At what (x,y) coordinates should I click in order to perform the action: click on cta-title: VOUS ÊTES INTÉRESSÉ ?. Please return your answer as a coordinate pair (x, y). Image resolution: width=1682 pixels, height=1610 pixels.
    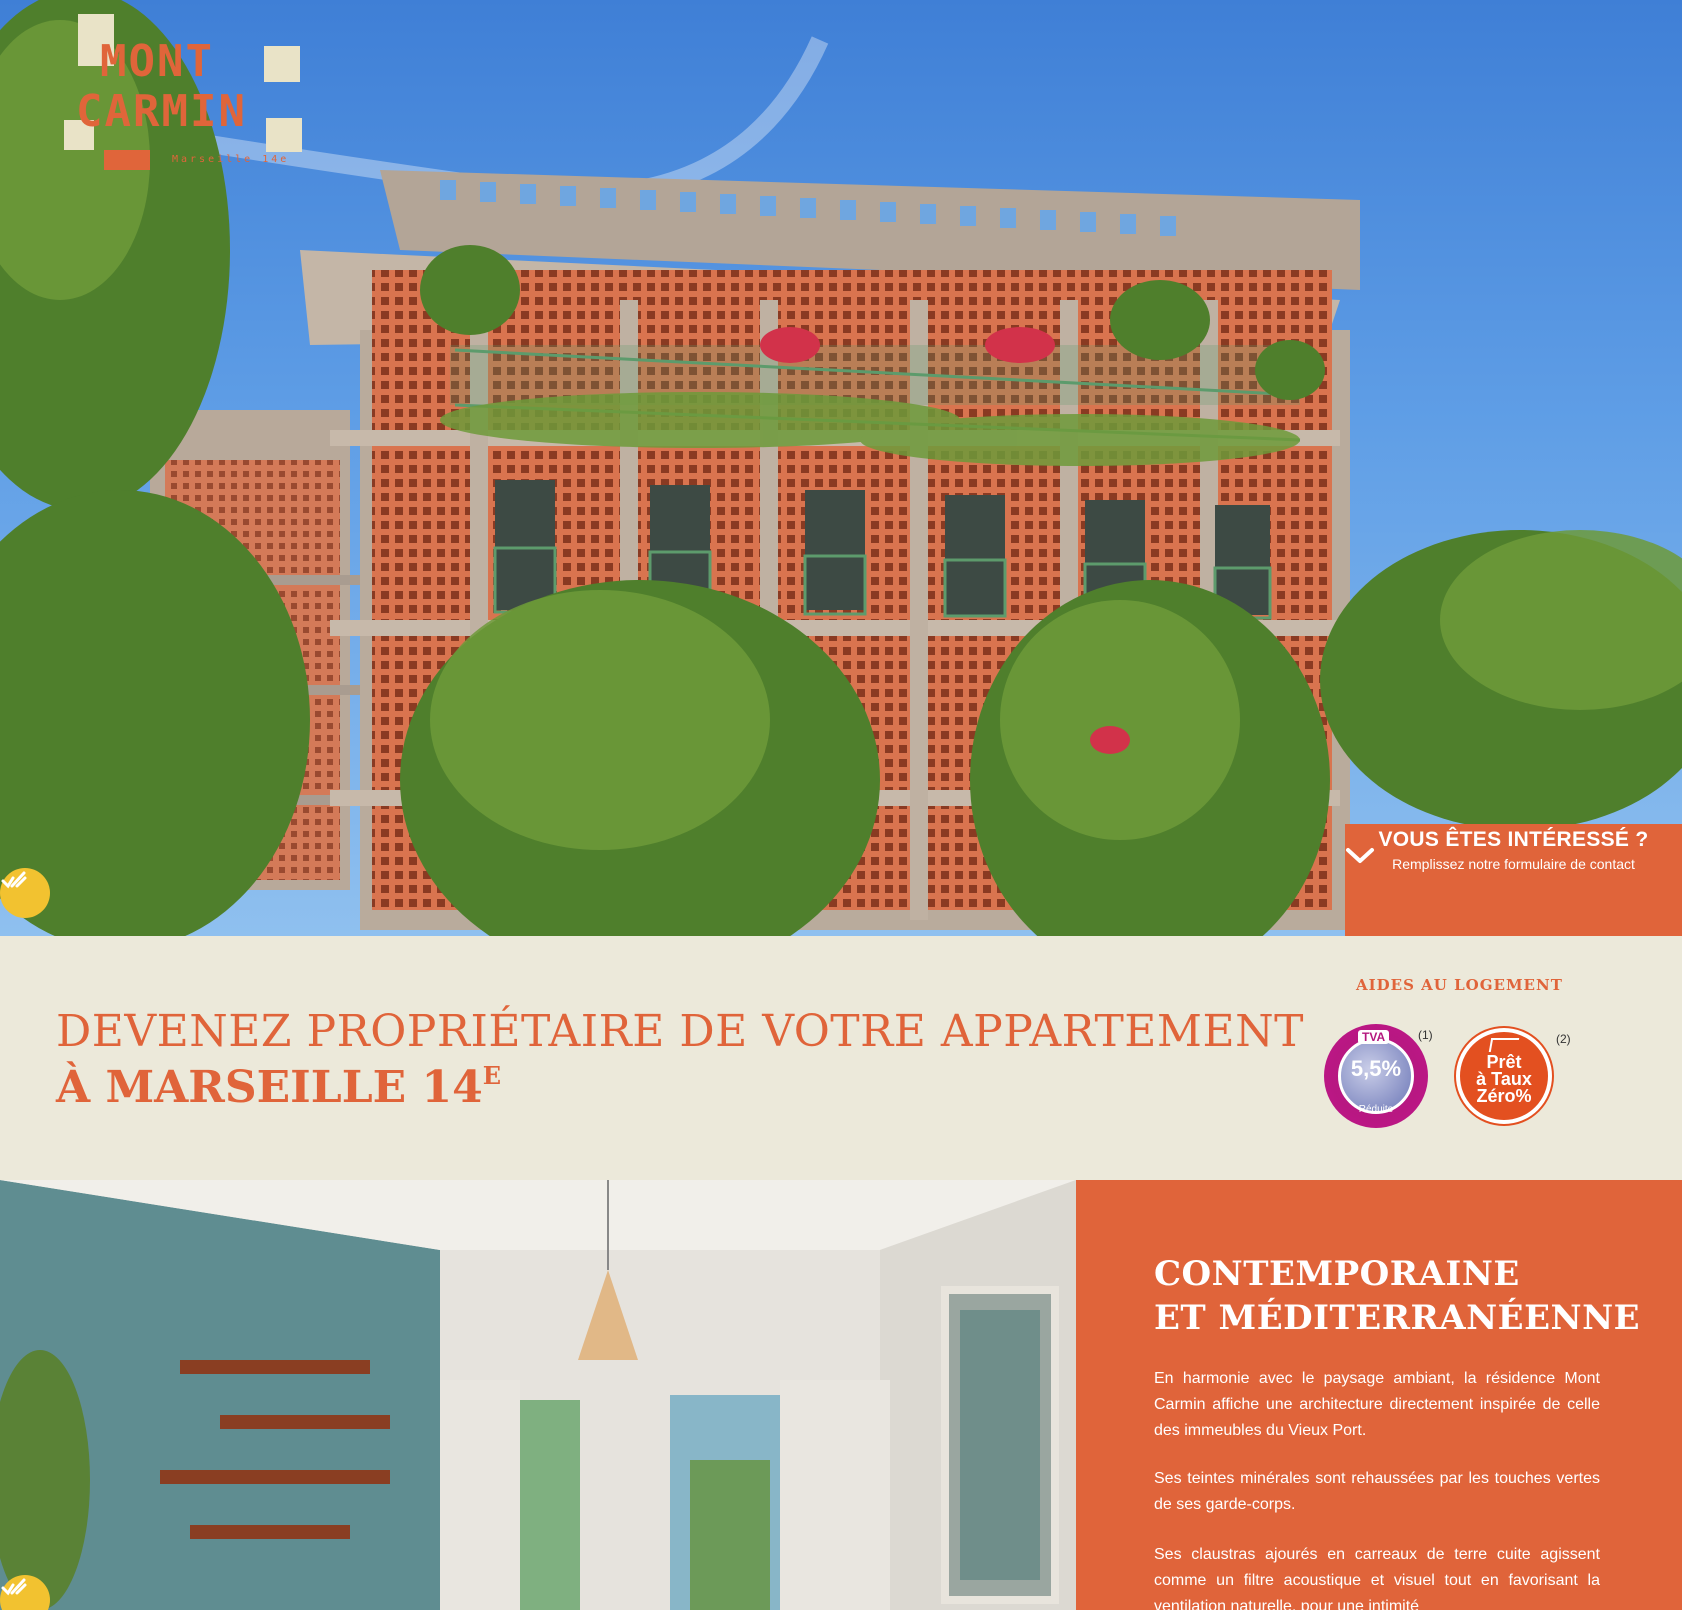
    Looking at the image, I should click on (1513, 839).